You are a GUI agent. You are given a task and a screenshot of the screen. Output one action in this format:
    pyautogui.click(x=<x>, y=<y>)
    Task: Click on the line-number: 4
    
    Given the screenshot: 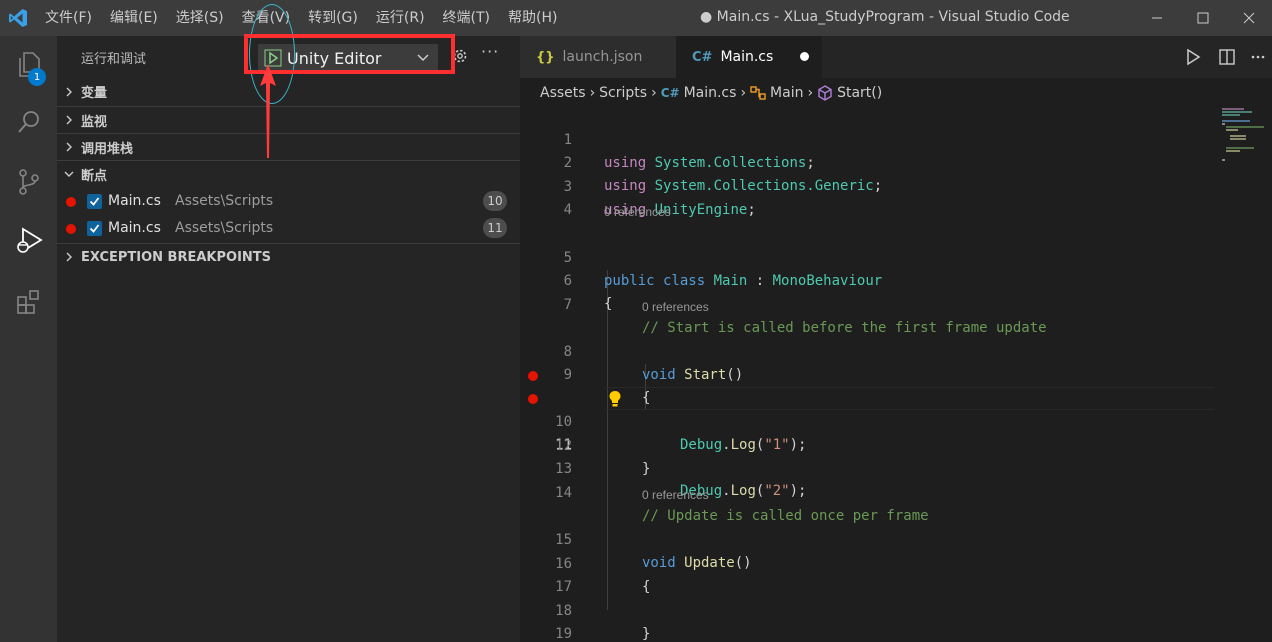 What is the action you would take?
    pyautogui.click(x=567, y=210)
    